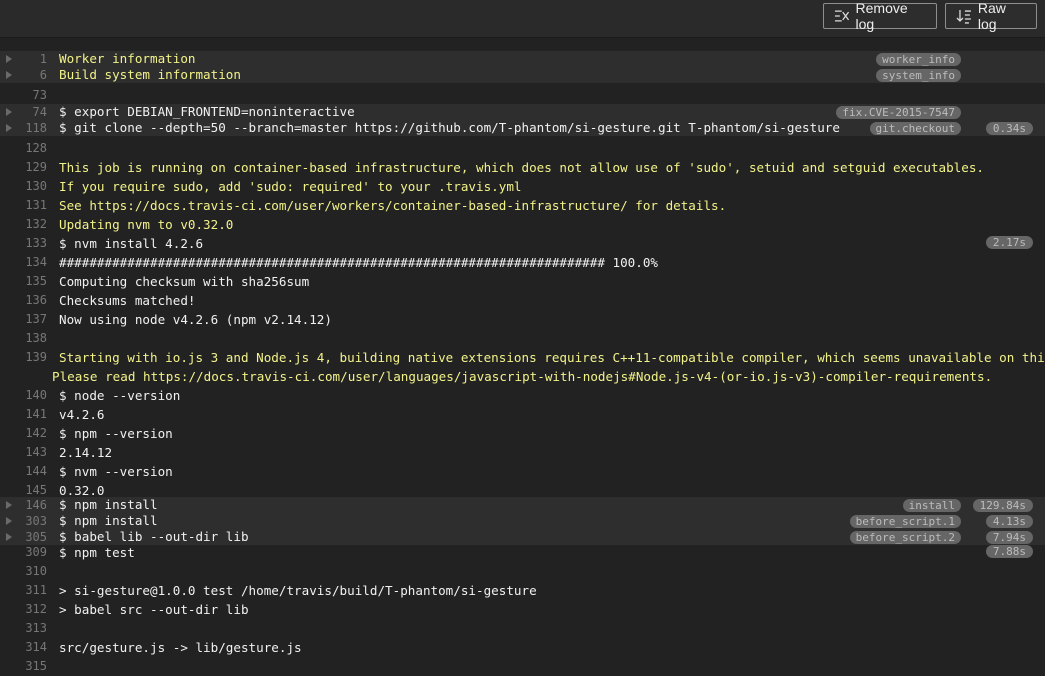 The width and height of the screenshot is (1045, 676). What do you see at coordinates (522, 95) in the screenshot?
I see `log-line: 73` at bounding box center [522, 95].